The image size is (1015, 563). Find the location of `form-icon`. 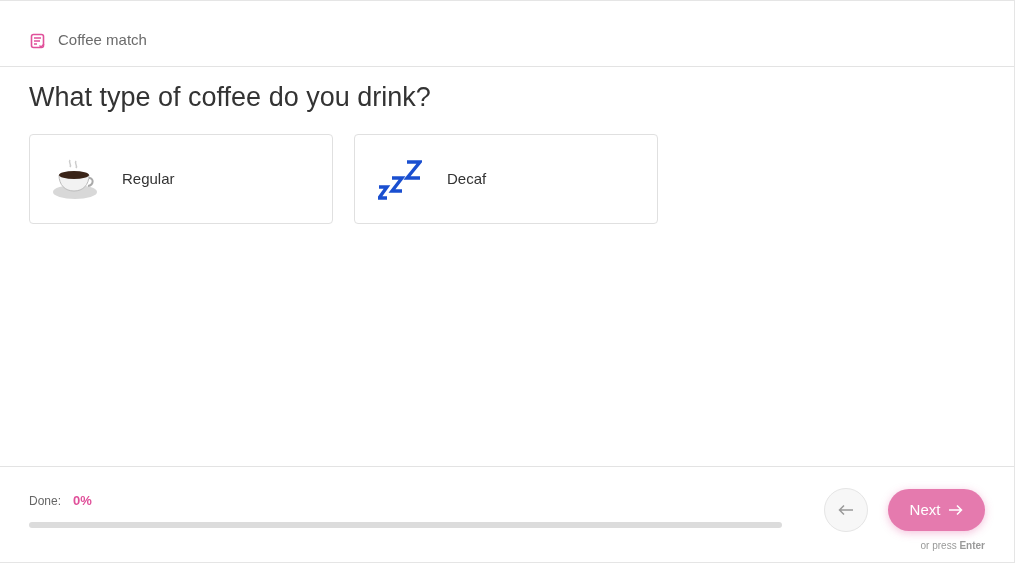

form-icon is located at coordinates (38, 40).